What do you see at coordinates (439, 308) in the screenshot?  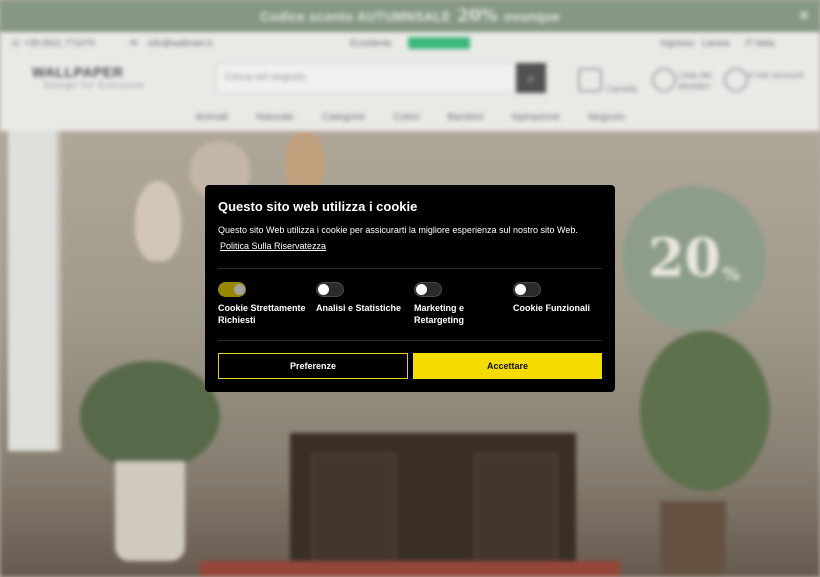 I see `cookie-option-label-line1: Marketing e` at bounding box center [439, 308].